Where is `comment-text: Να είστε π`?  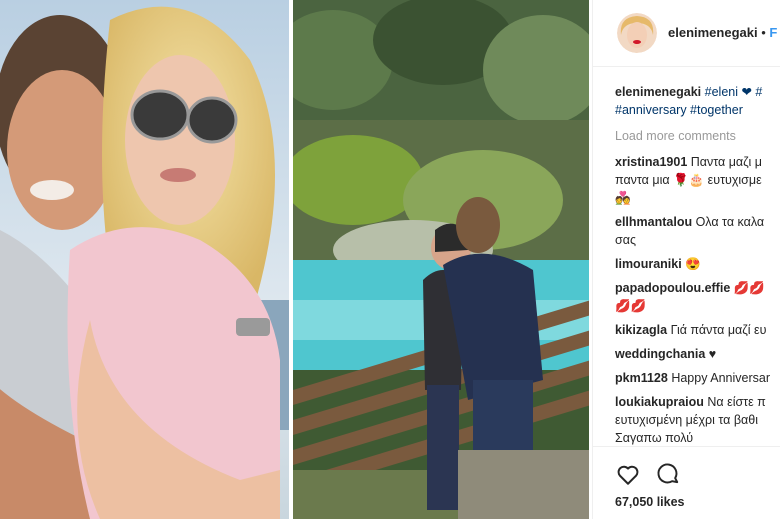
comment-text: Να είστε π is located at coordinates (736, 402).